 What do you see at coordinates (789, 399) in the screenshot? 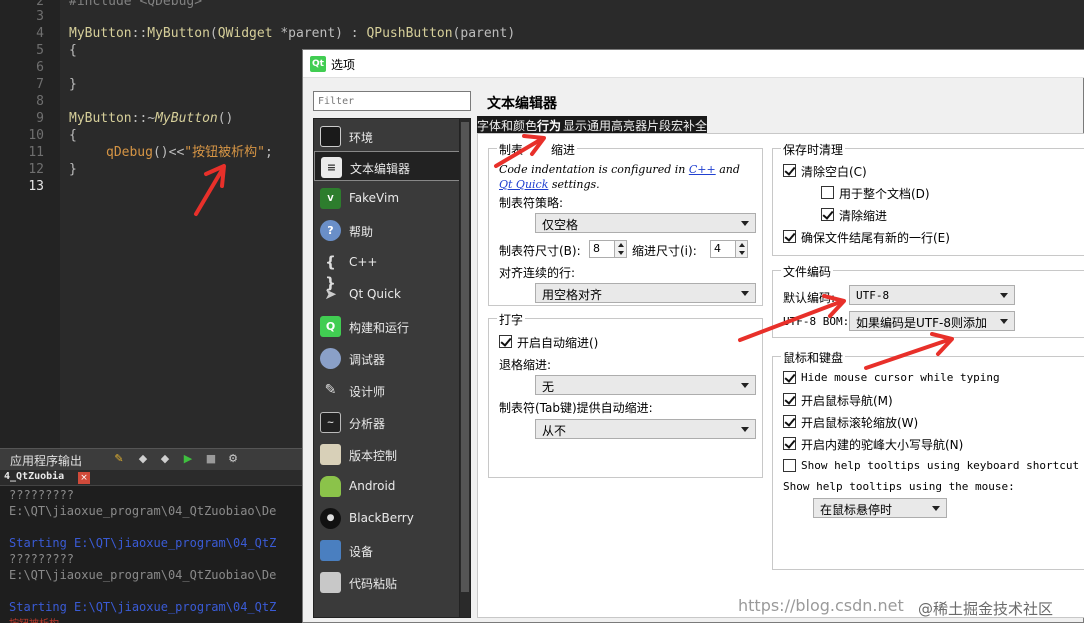
I see `mouse-navigation-checkbox` at bounding box center [789, 399].